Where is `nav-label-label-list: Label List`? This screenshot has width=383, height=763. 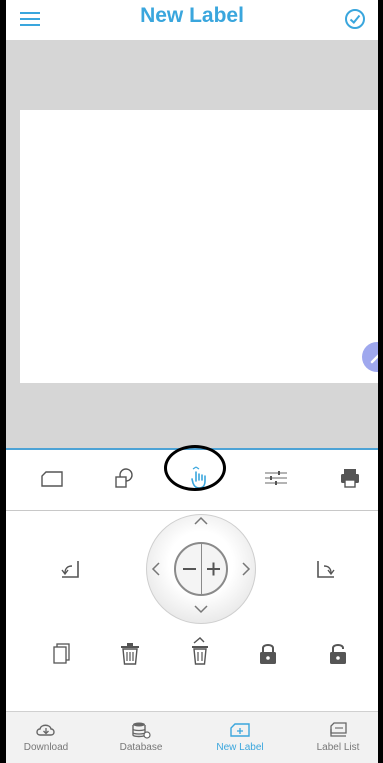
nav-label-label-list: Label List is located at coordinates (338, 747).